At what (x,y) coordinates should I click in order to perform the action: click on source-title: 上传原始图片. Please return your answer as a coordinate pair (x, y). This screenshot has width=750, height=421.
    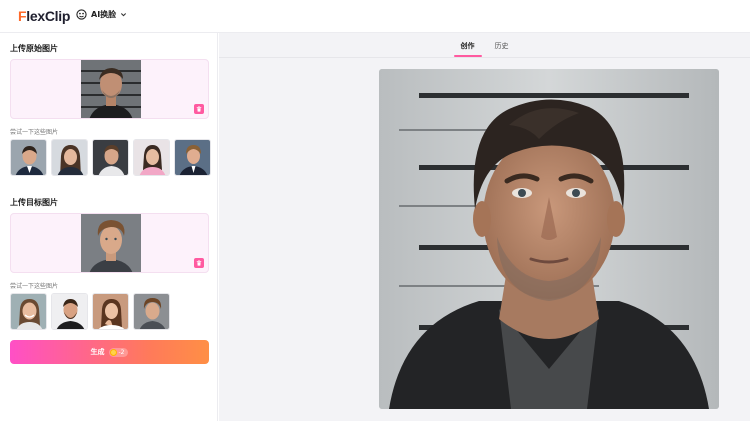
    Looking at the image, I should click on (34, 48).